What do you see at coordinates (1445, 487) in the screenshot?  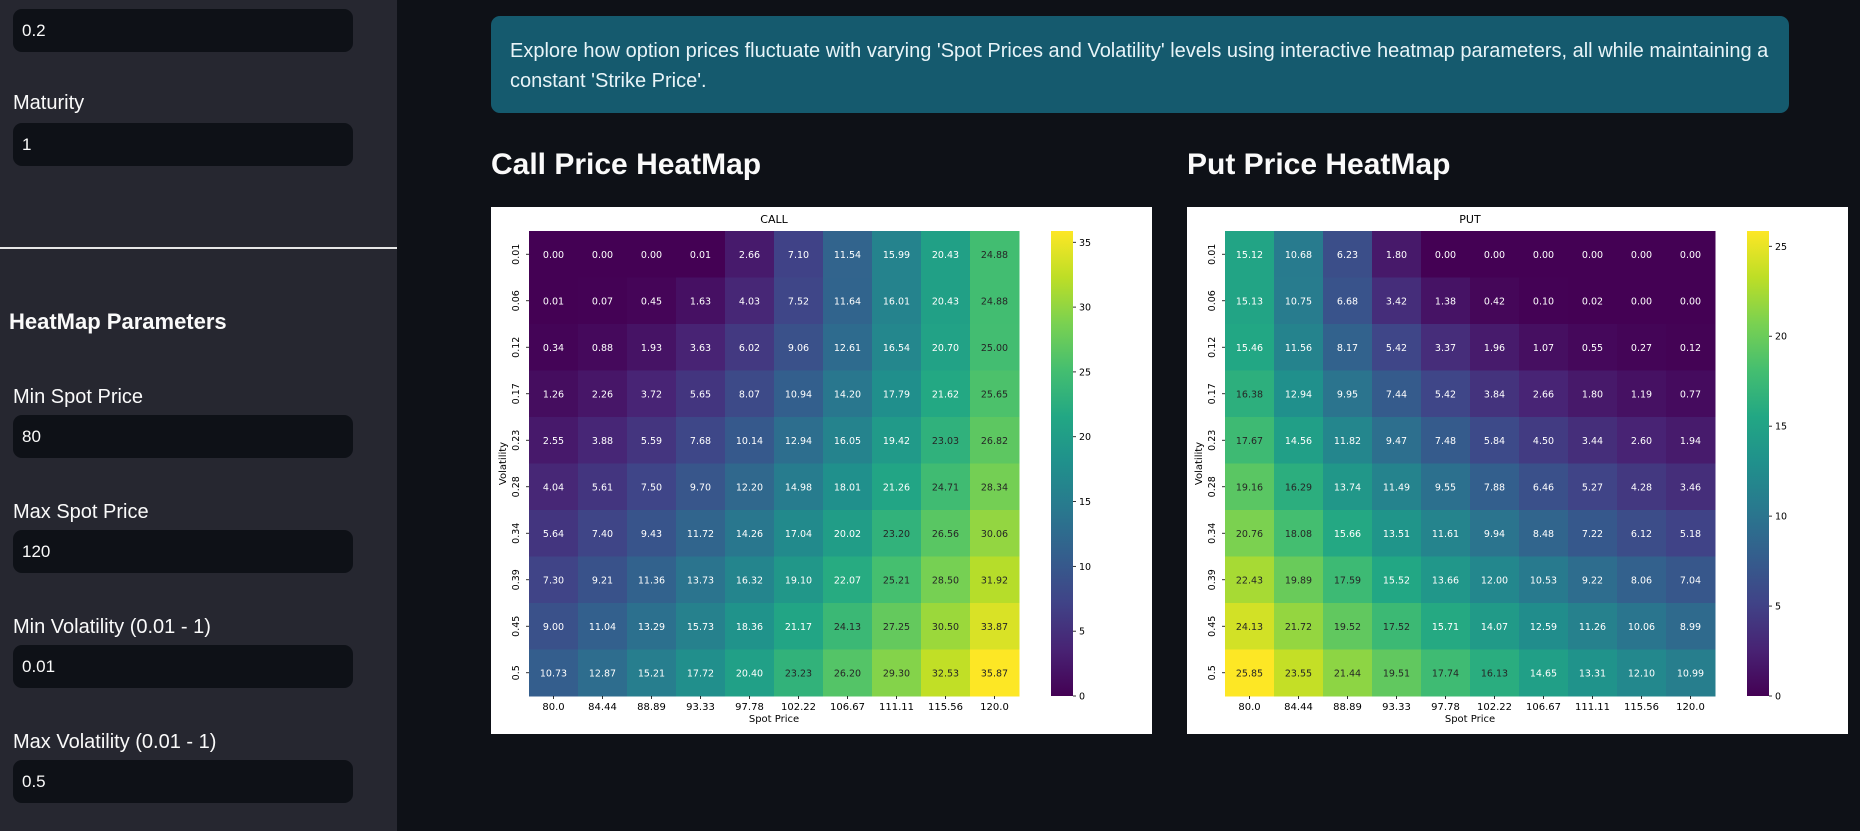 I see `put-cell-label: 9.55` at bounding box center [1445, 487].